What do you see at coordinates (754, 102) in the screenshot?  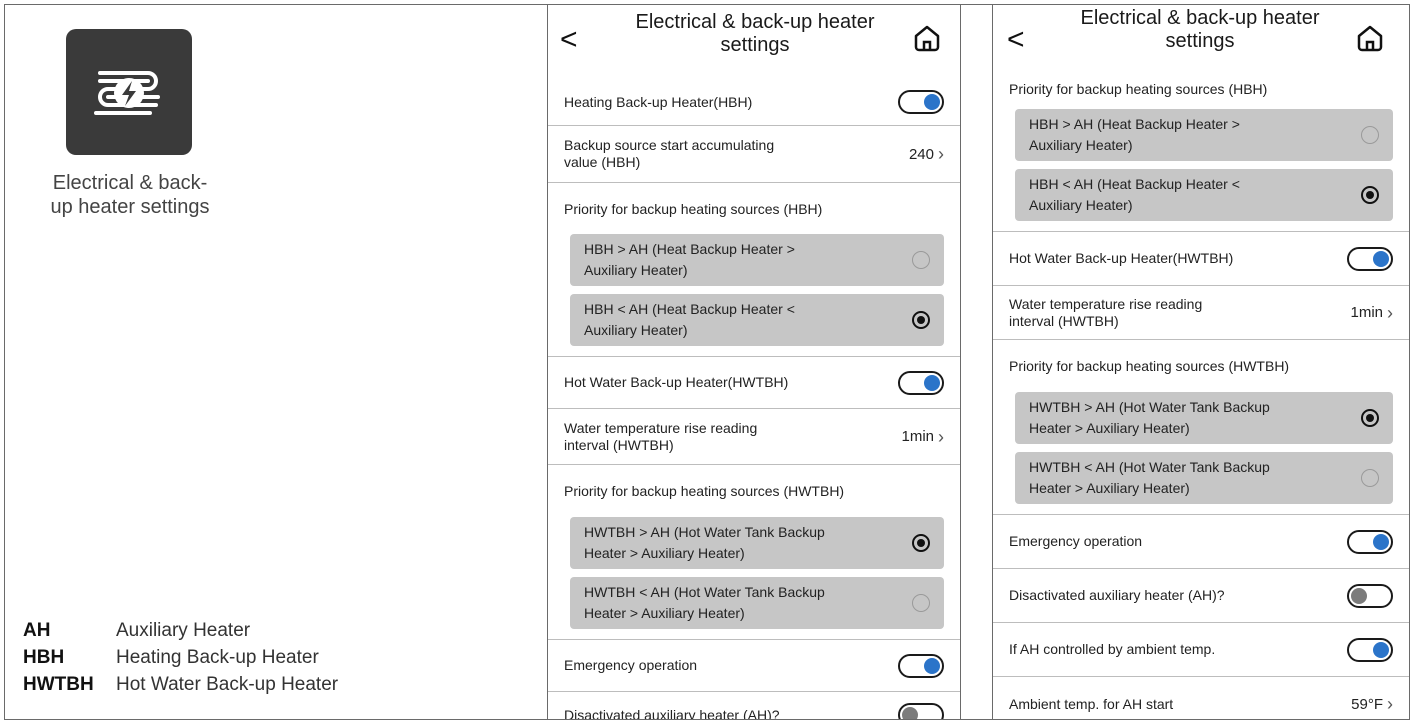 I see `hbh-toggle-row: Heating Back-up Heater(HBH)` at bounding box center [754, 102].